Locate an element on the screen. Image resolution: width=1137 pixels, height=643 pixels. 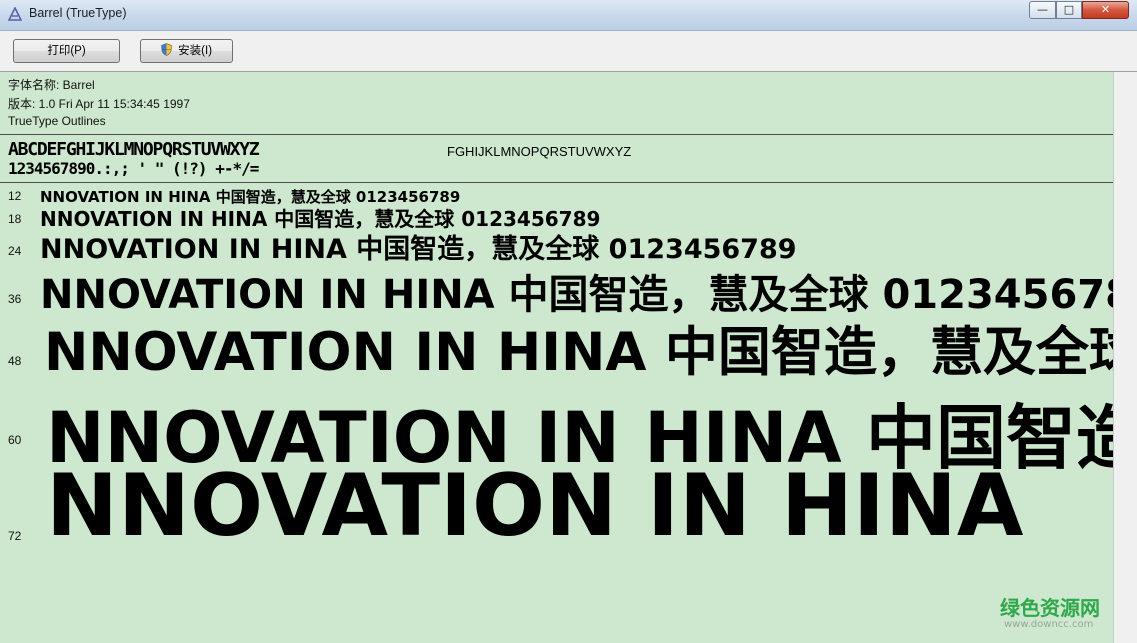
maximize-button: □ is located at coordinates (1069, 10).